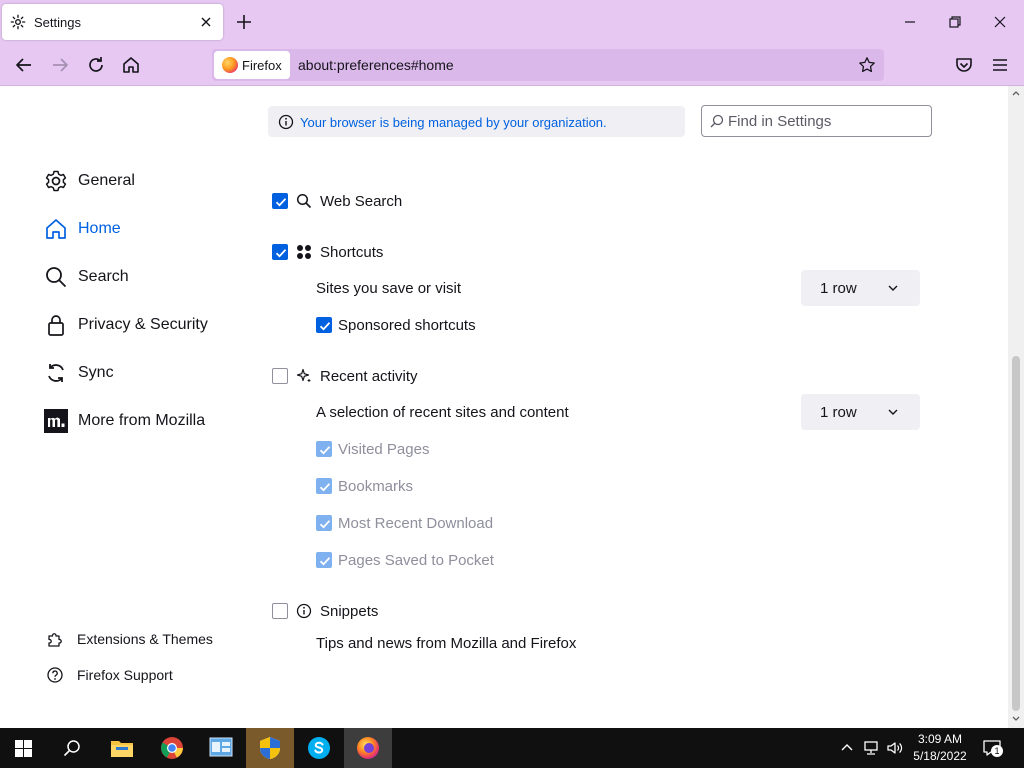 This screenshot has height=768, width=1024. What do you see at coordinates (997, 751) in the screenshot?
I see `notification-count-badge: 1` at bounding box center [997, 751].